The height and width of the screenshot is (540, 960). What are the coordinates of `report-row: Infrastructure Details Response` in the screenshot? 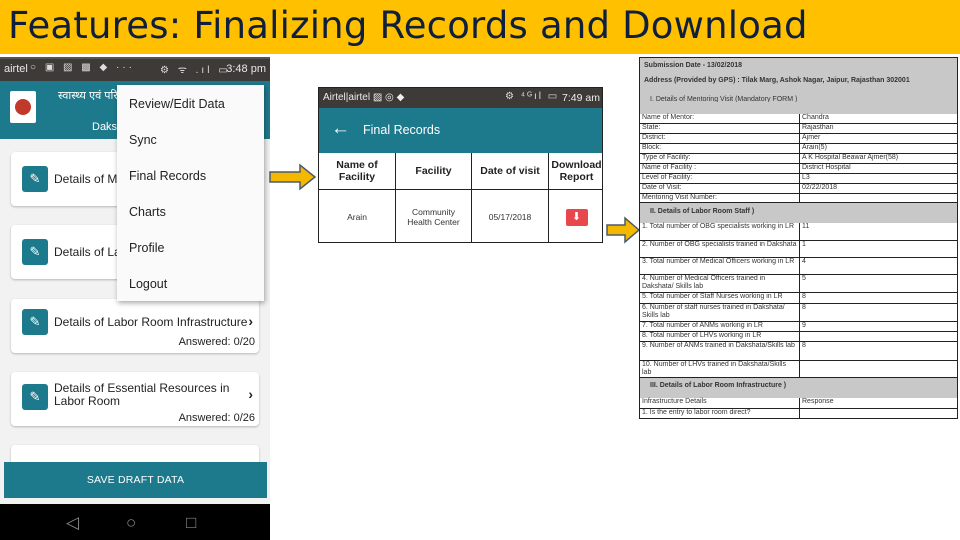 It's located at (798, 403).